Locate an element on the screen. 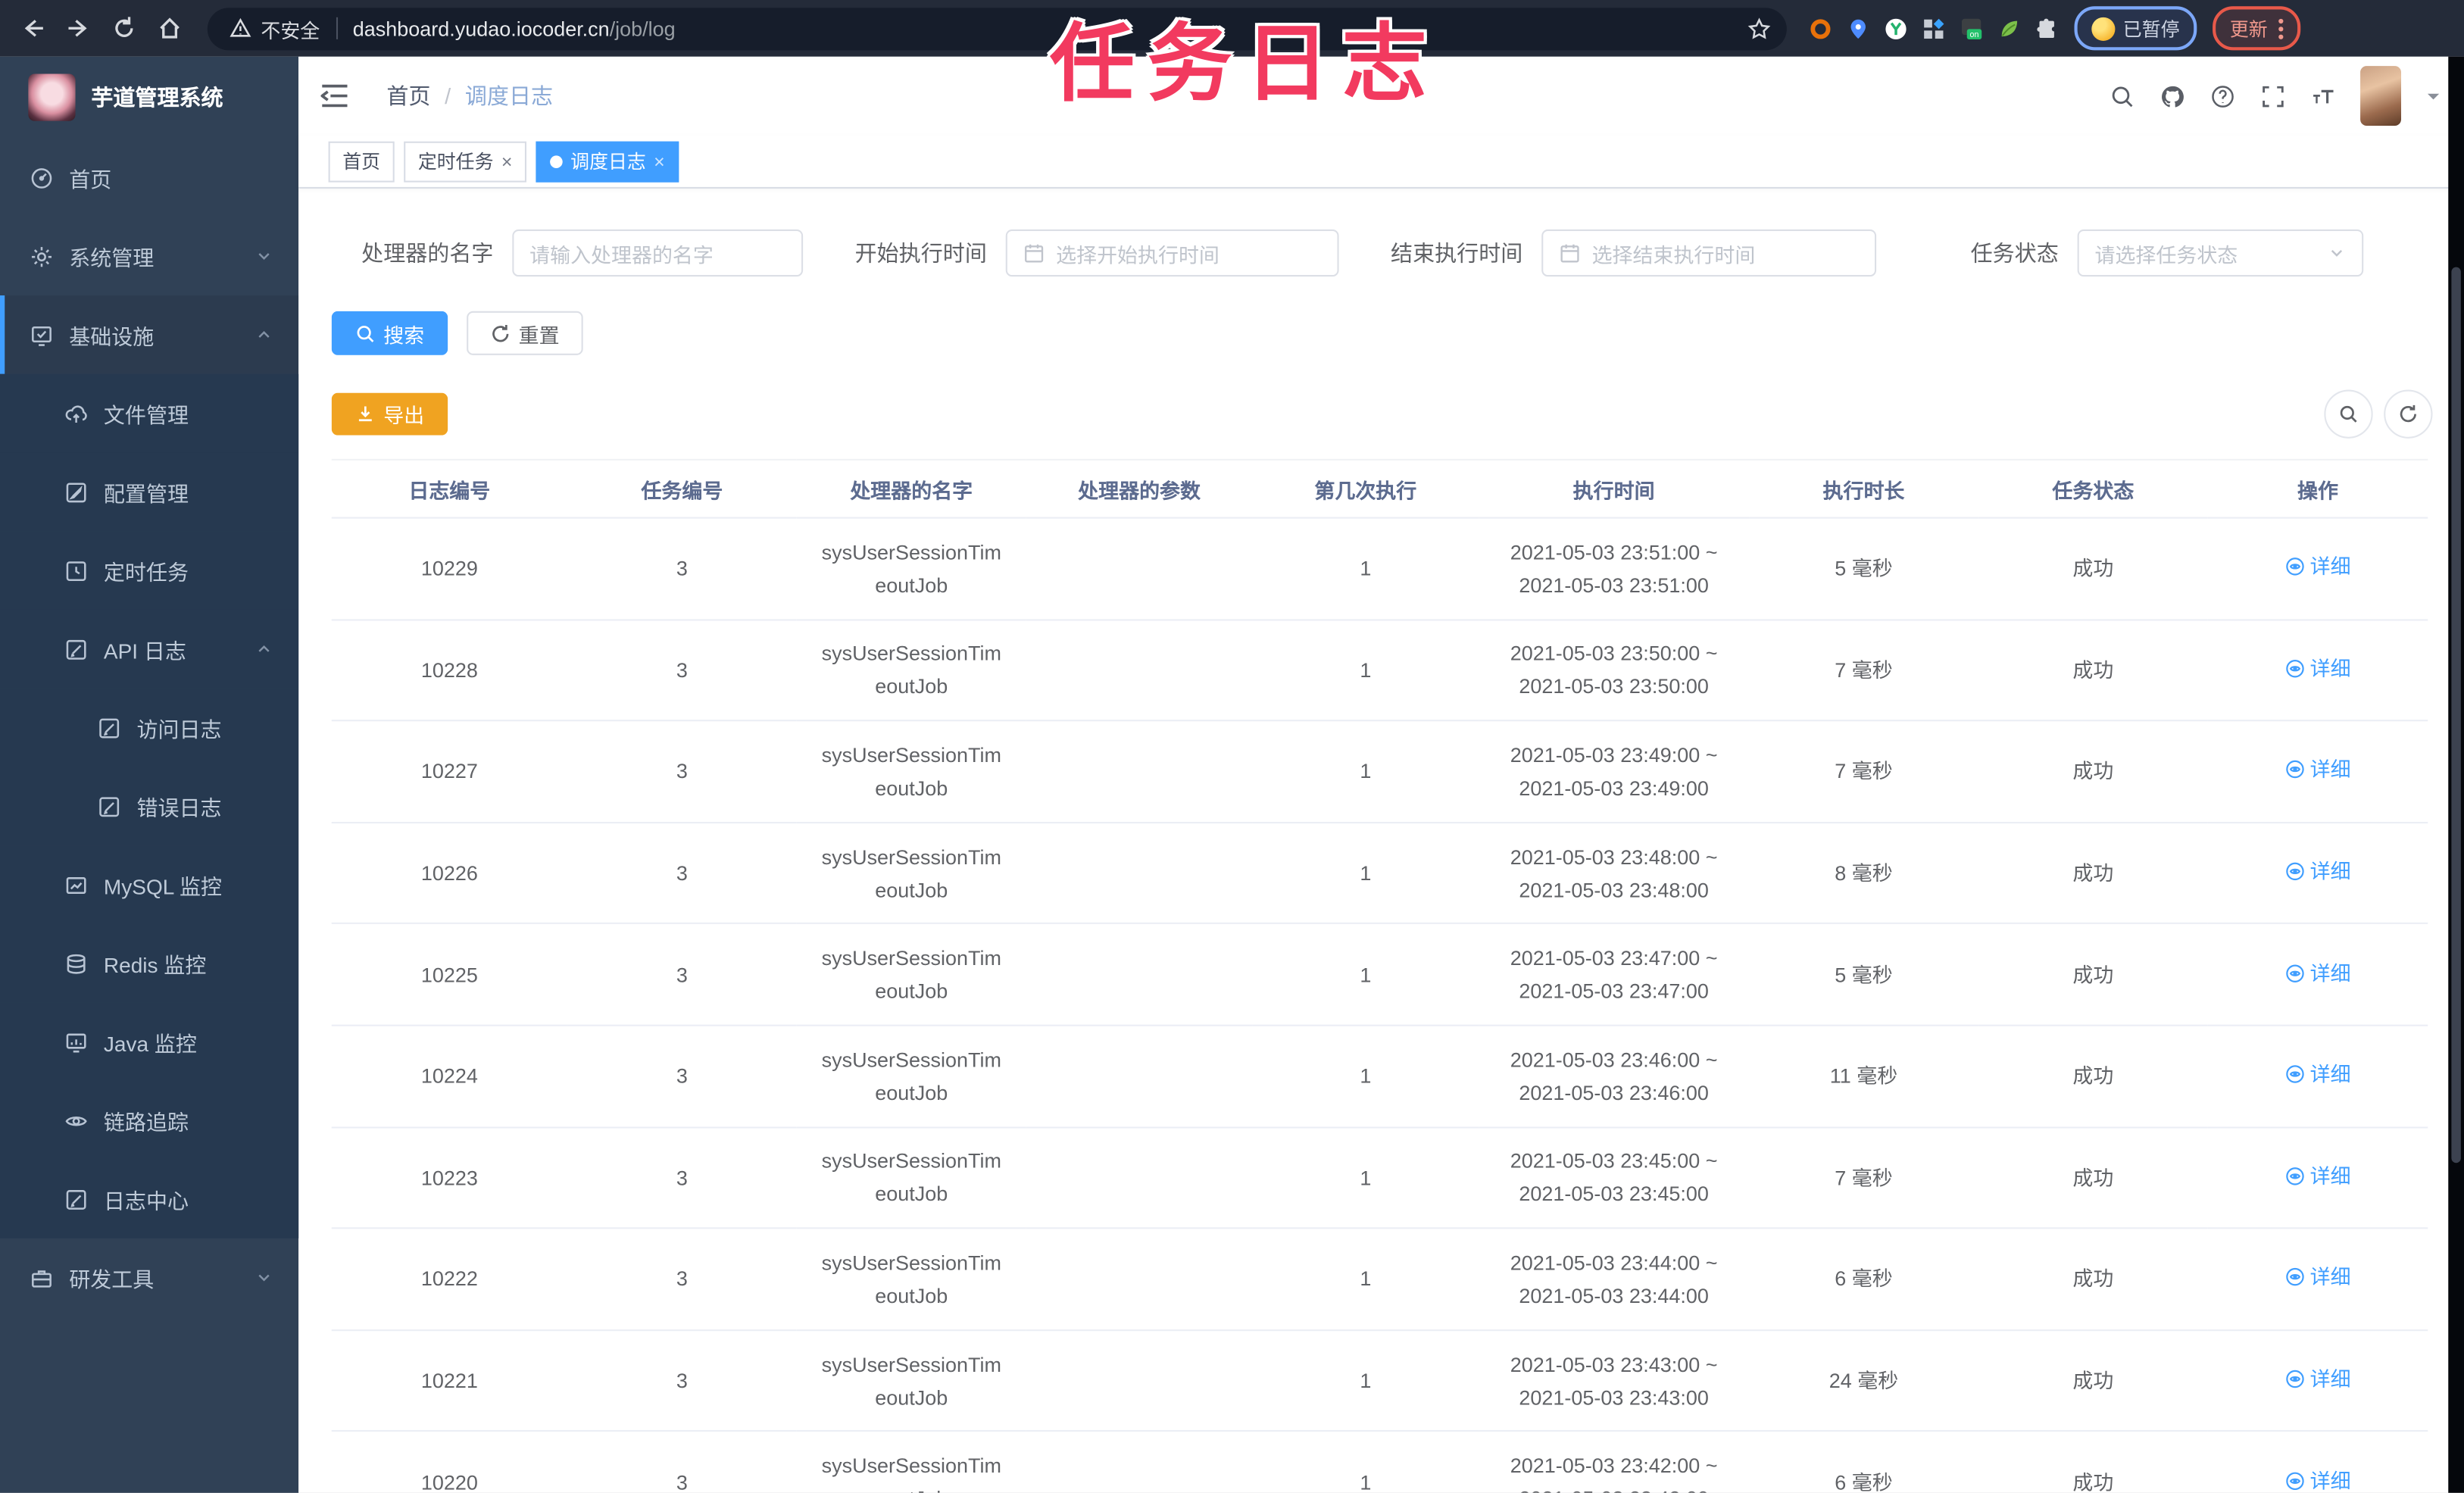 This screenshot has height=1493, width=2464. bookmark-star-icon is located at coordinates (1759, 29).